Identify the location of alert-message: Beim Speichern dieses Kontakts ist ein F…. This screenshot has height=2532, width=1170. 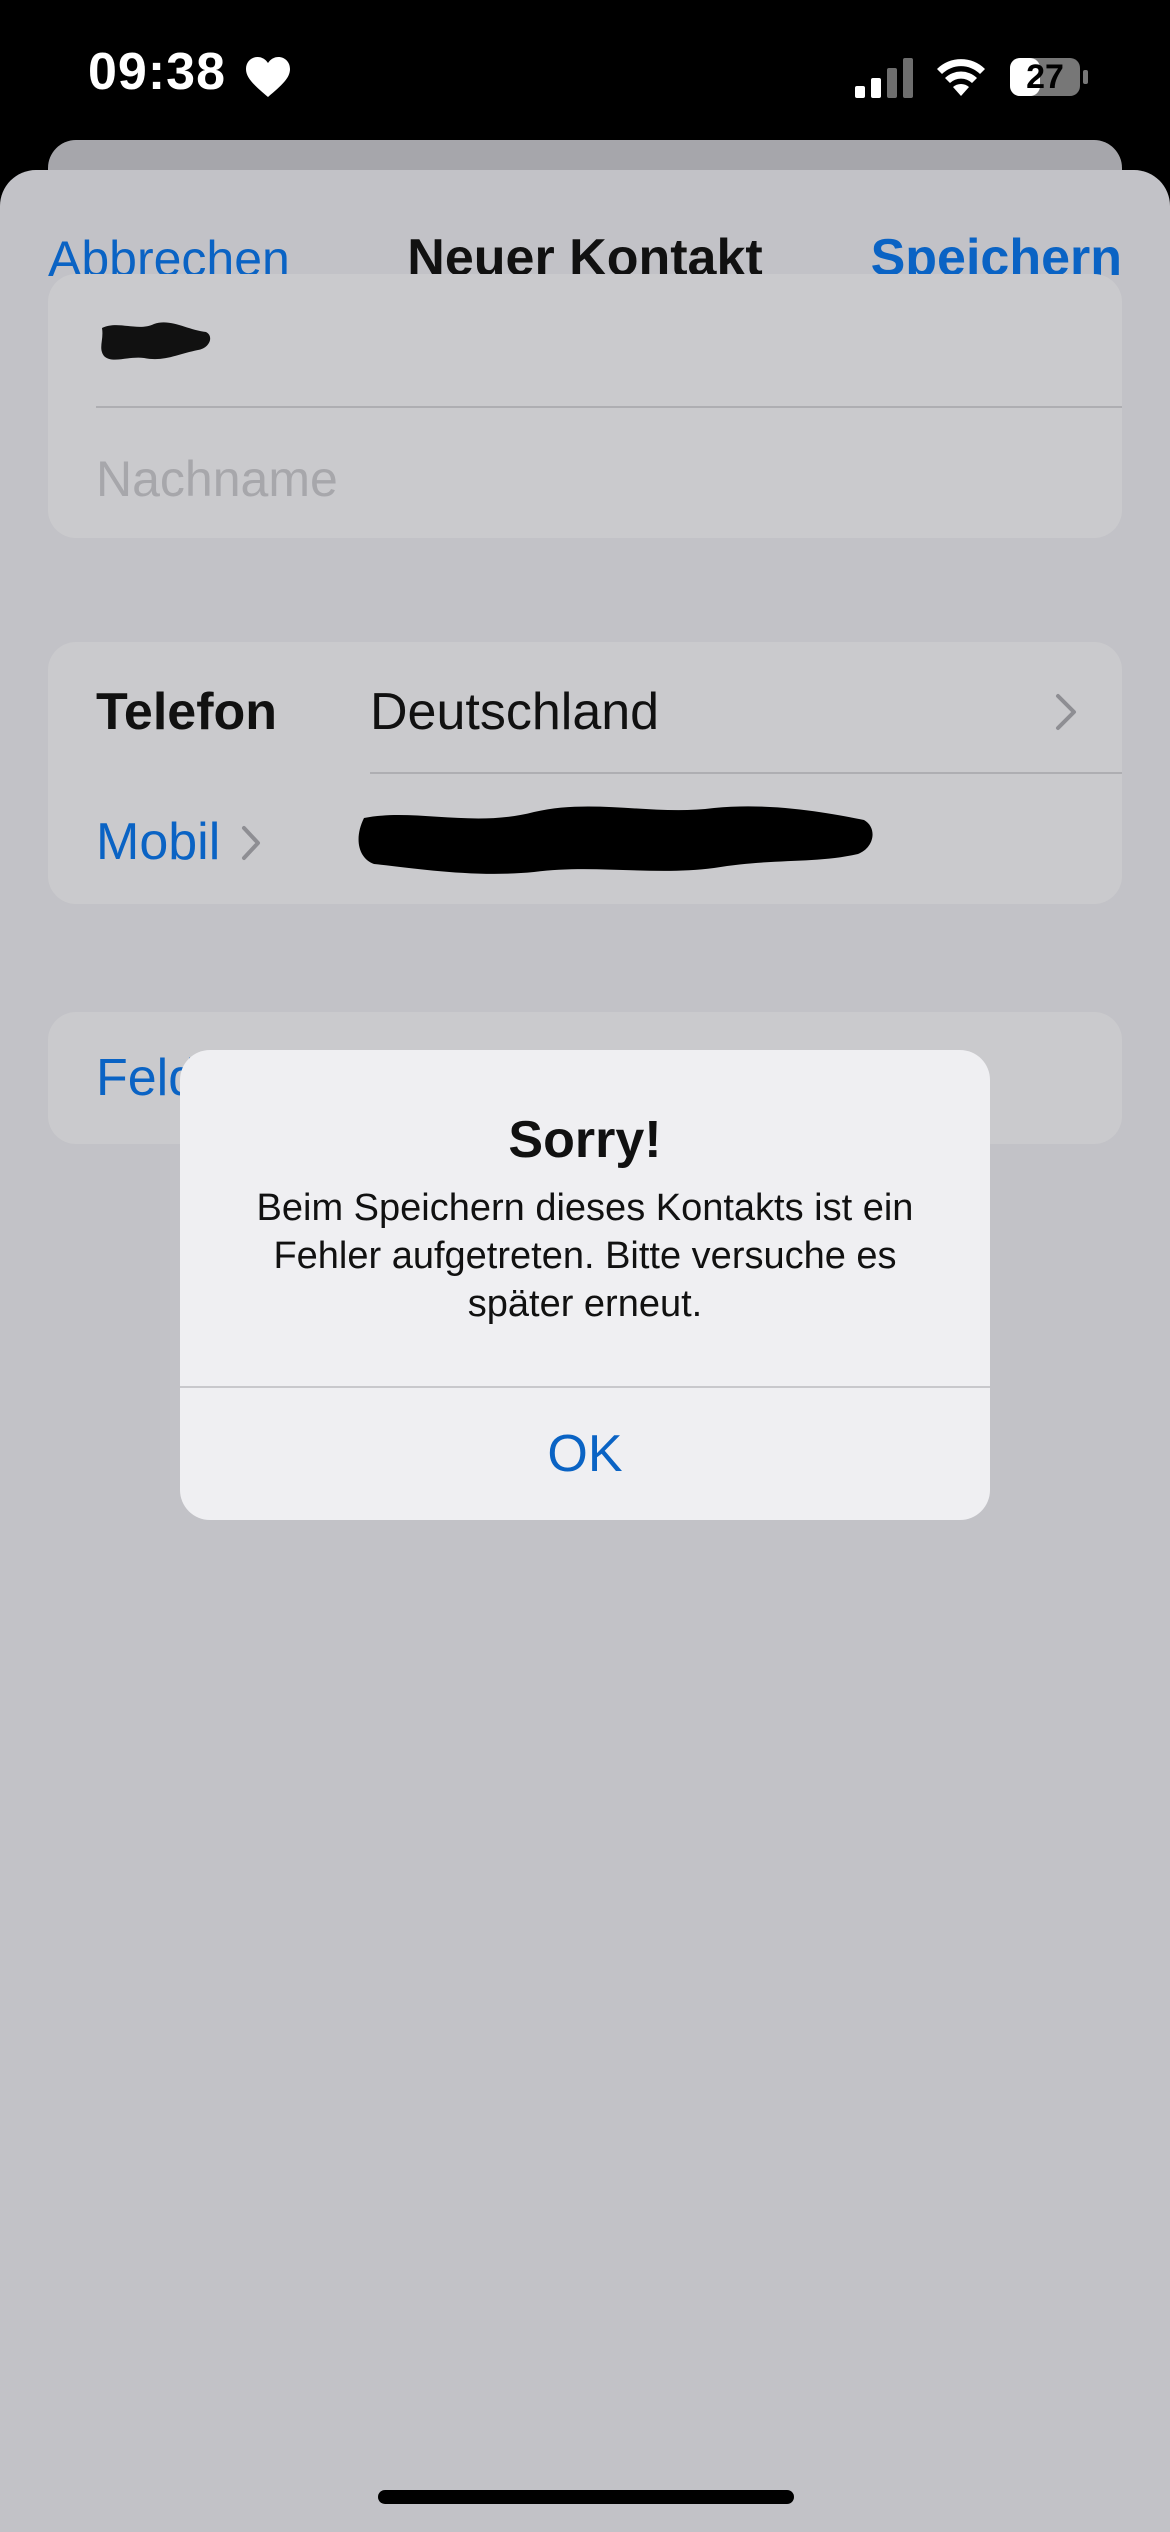
(585, 1256).